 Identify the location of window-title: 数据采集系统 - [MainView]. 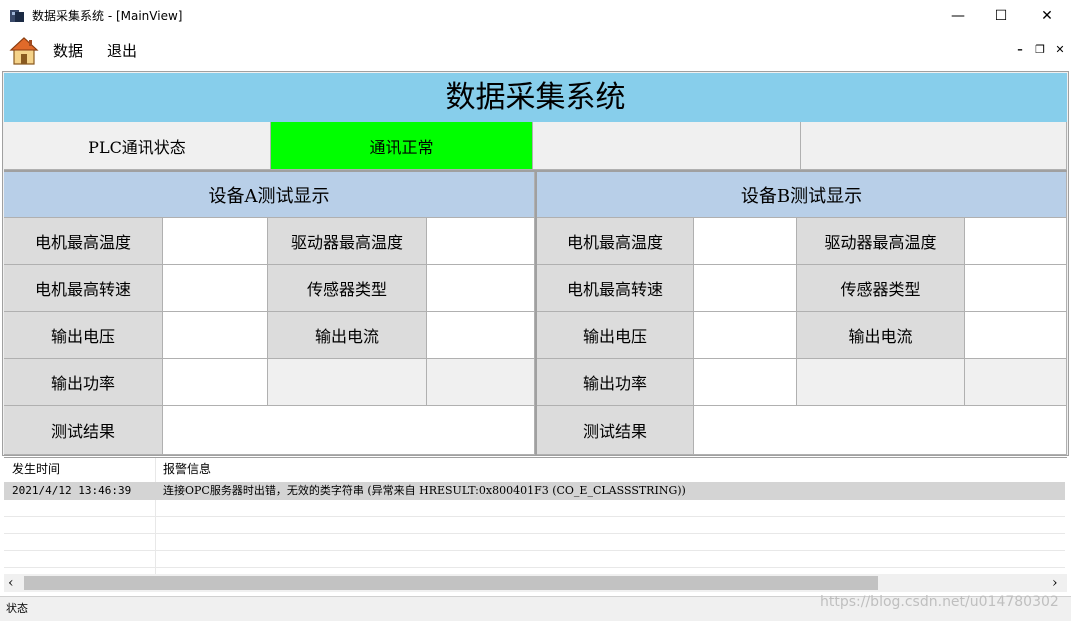
(107, 16).